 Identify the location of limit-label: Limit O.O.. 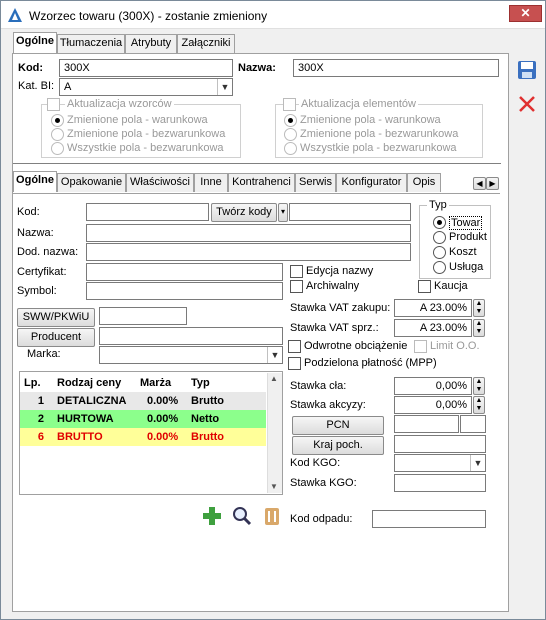
(455, 346).